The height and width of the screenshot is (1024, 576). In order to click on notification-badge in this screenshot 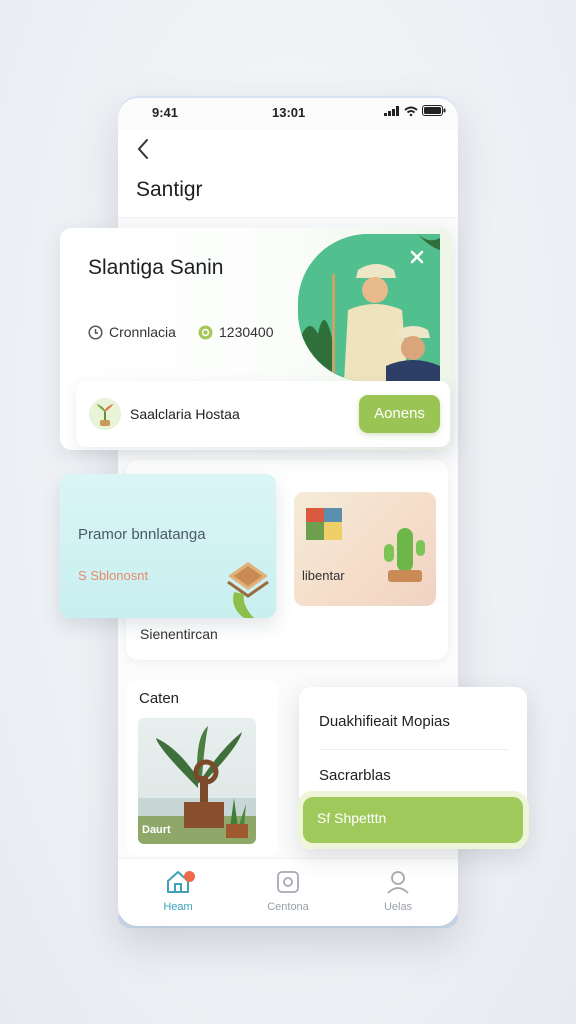, I will do `click(189, 876)`.